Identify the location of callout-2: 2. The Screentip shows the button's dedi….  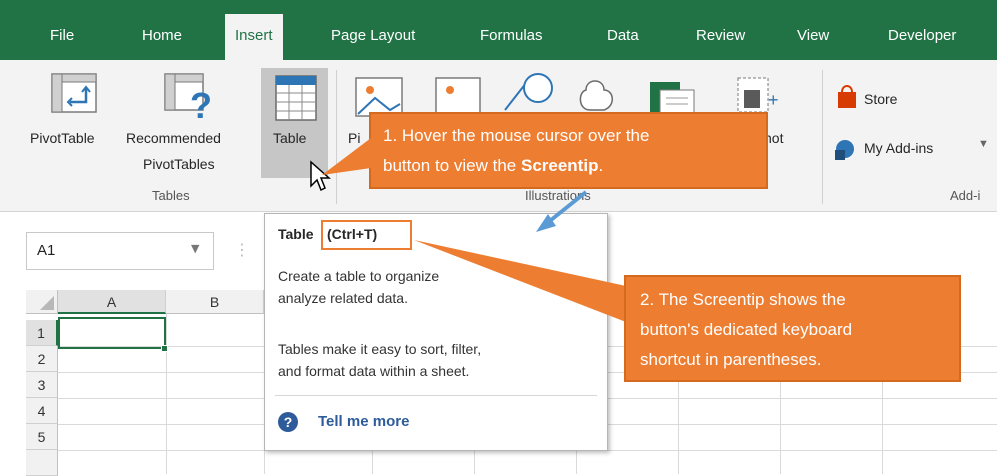
(792, 328).